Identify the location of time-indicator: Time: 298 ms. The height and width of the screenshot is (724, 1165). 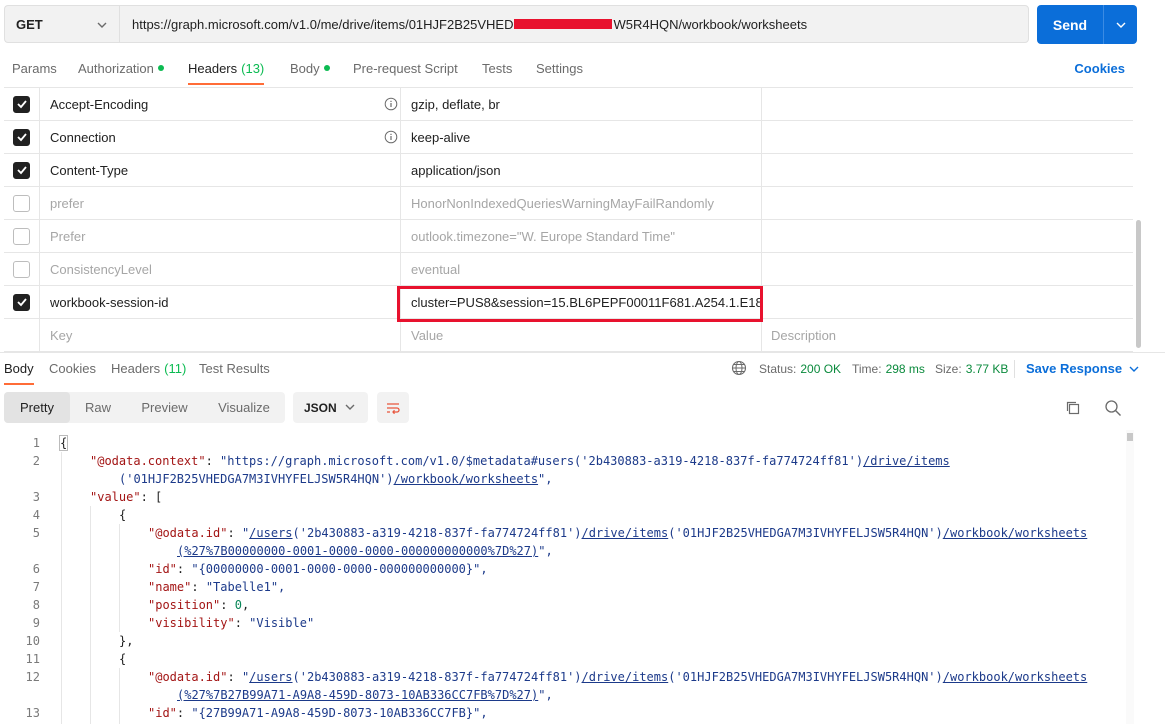
(888, 368).